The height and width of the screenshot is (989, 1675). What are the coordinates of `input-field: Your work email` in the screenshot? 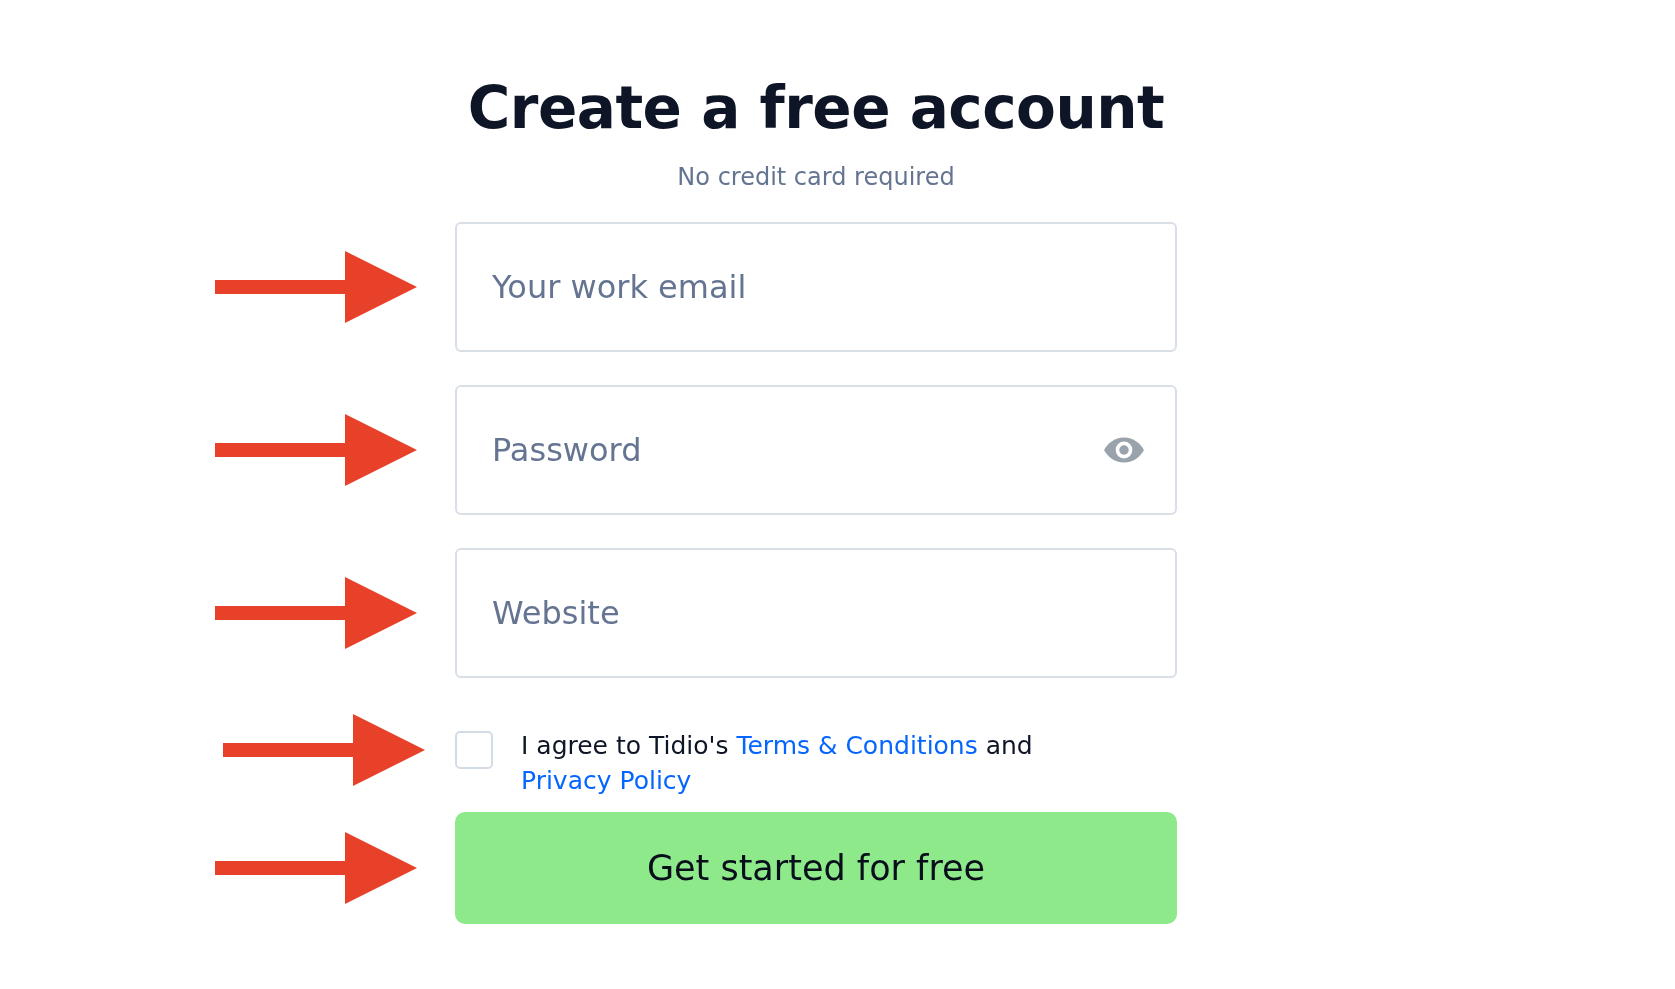 It's located at (816, 287).